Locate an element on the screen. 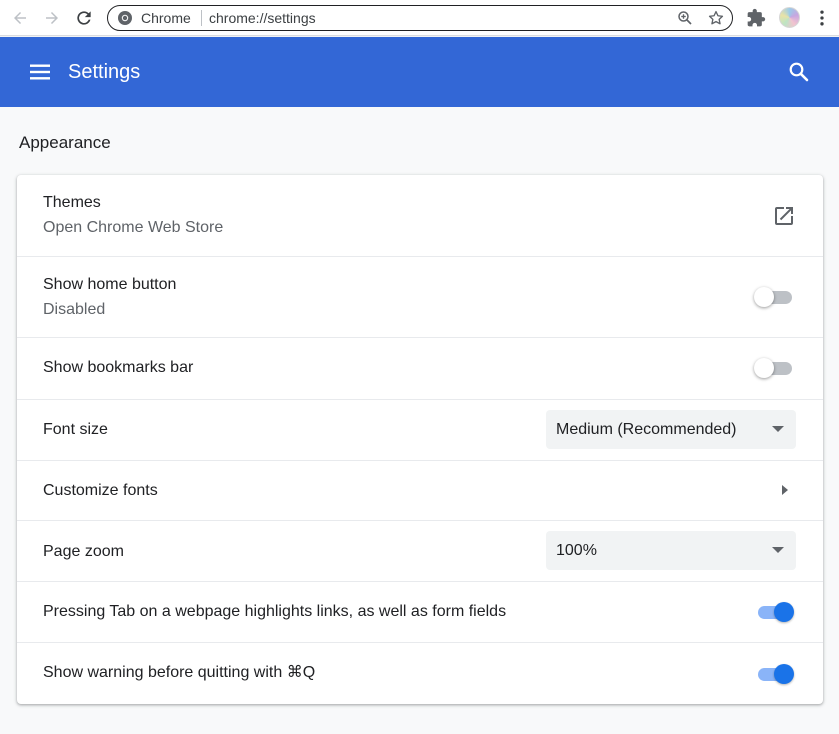 This screenshot has height=734, width=839. page-zoom-value: 100% is located at coordinates (576, 550).